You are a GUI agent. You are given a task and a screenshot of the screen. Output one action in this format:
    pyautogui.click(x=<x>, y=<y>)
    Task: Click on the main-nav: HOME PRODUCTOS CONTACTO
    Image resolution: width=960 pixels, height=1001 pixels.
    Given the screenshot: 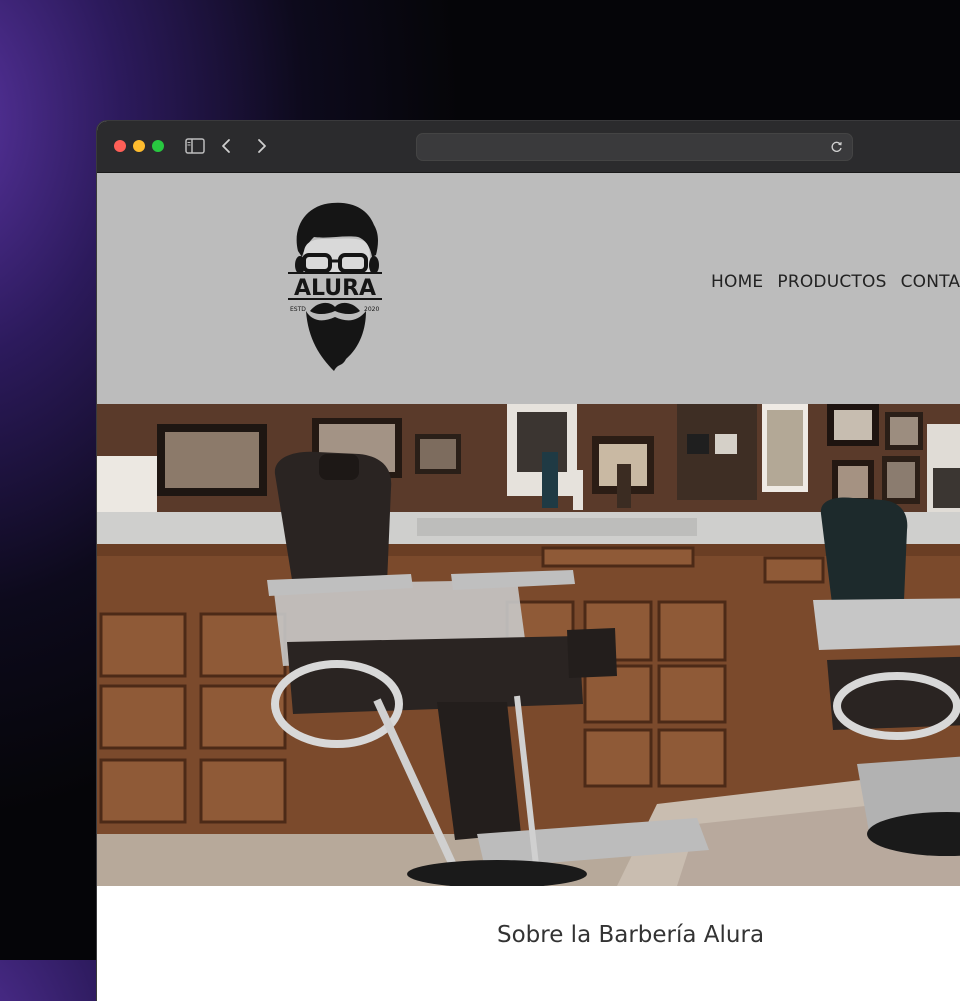 What is the action you would take?
    pyautogui.click(x=835, y=282)
    